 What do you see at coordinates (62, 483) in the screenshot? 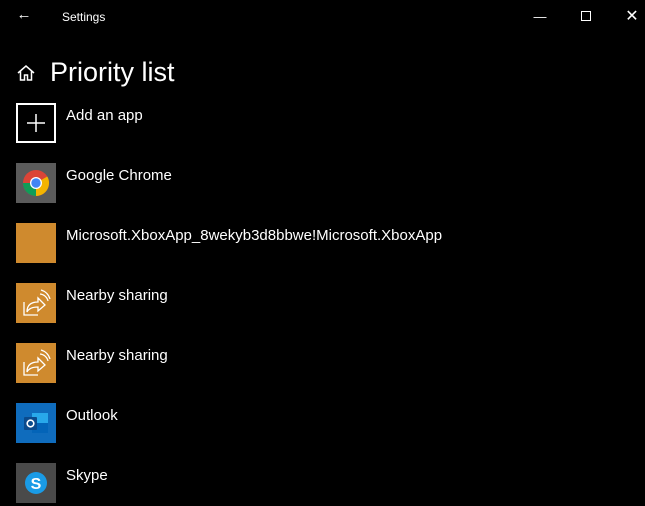
I see `app-item-skype: S Skype` at bounding box center [62, 483].